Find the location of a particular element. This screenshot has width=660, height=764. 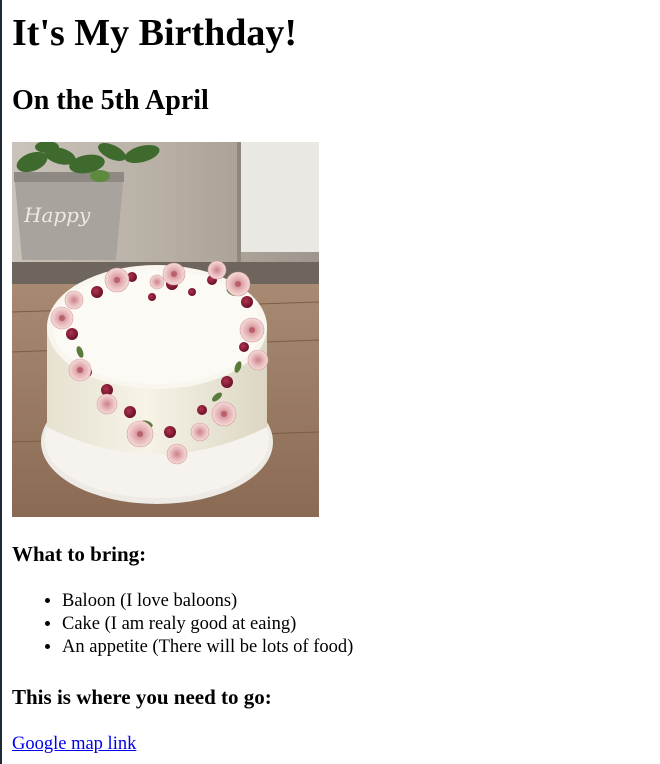

what-to-bring-heading: What to bring: is located at coordinates (79, 554).